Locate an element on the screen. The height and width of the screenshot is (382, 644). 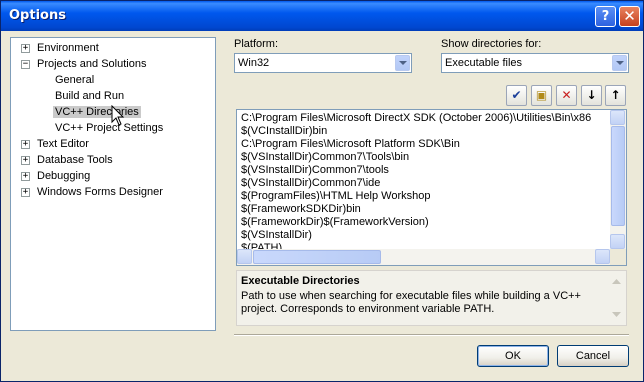
tree-item-vcpp-project-settings: VC++ Project Settings is located at coordinates (109, 128).